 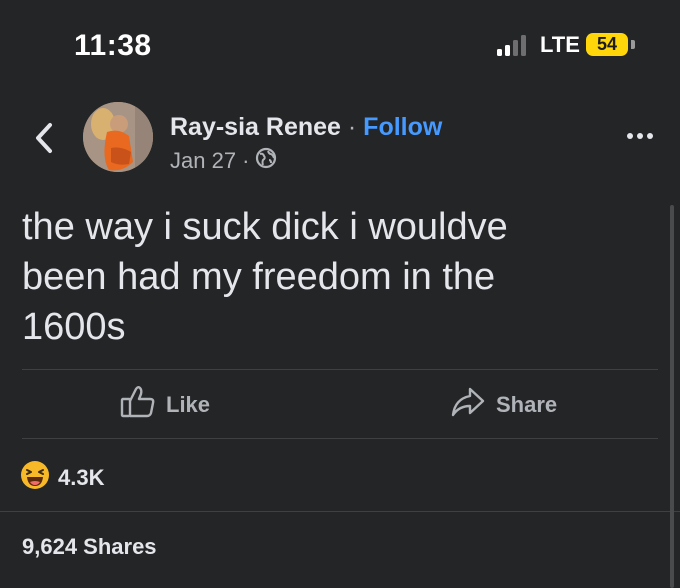 What do you see at coordinates (511, 45) in the screenshot?
I see `signal-strength-icon` at bounding box center [511, 45].